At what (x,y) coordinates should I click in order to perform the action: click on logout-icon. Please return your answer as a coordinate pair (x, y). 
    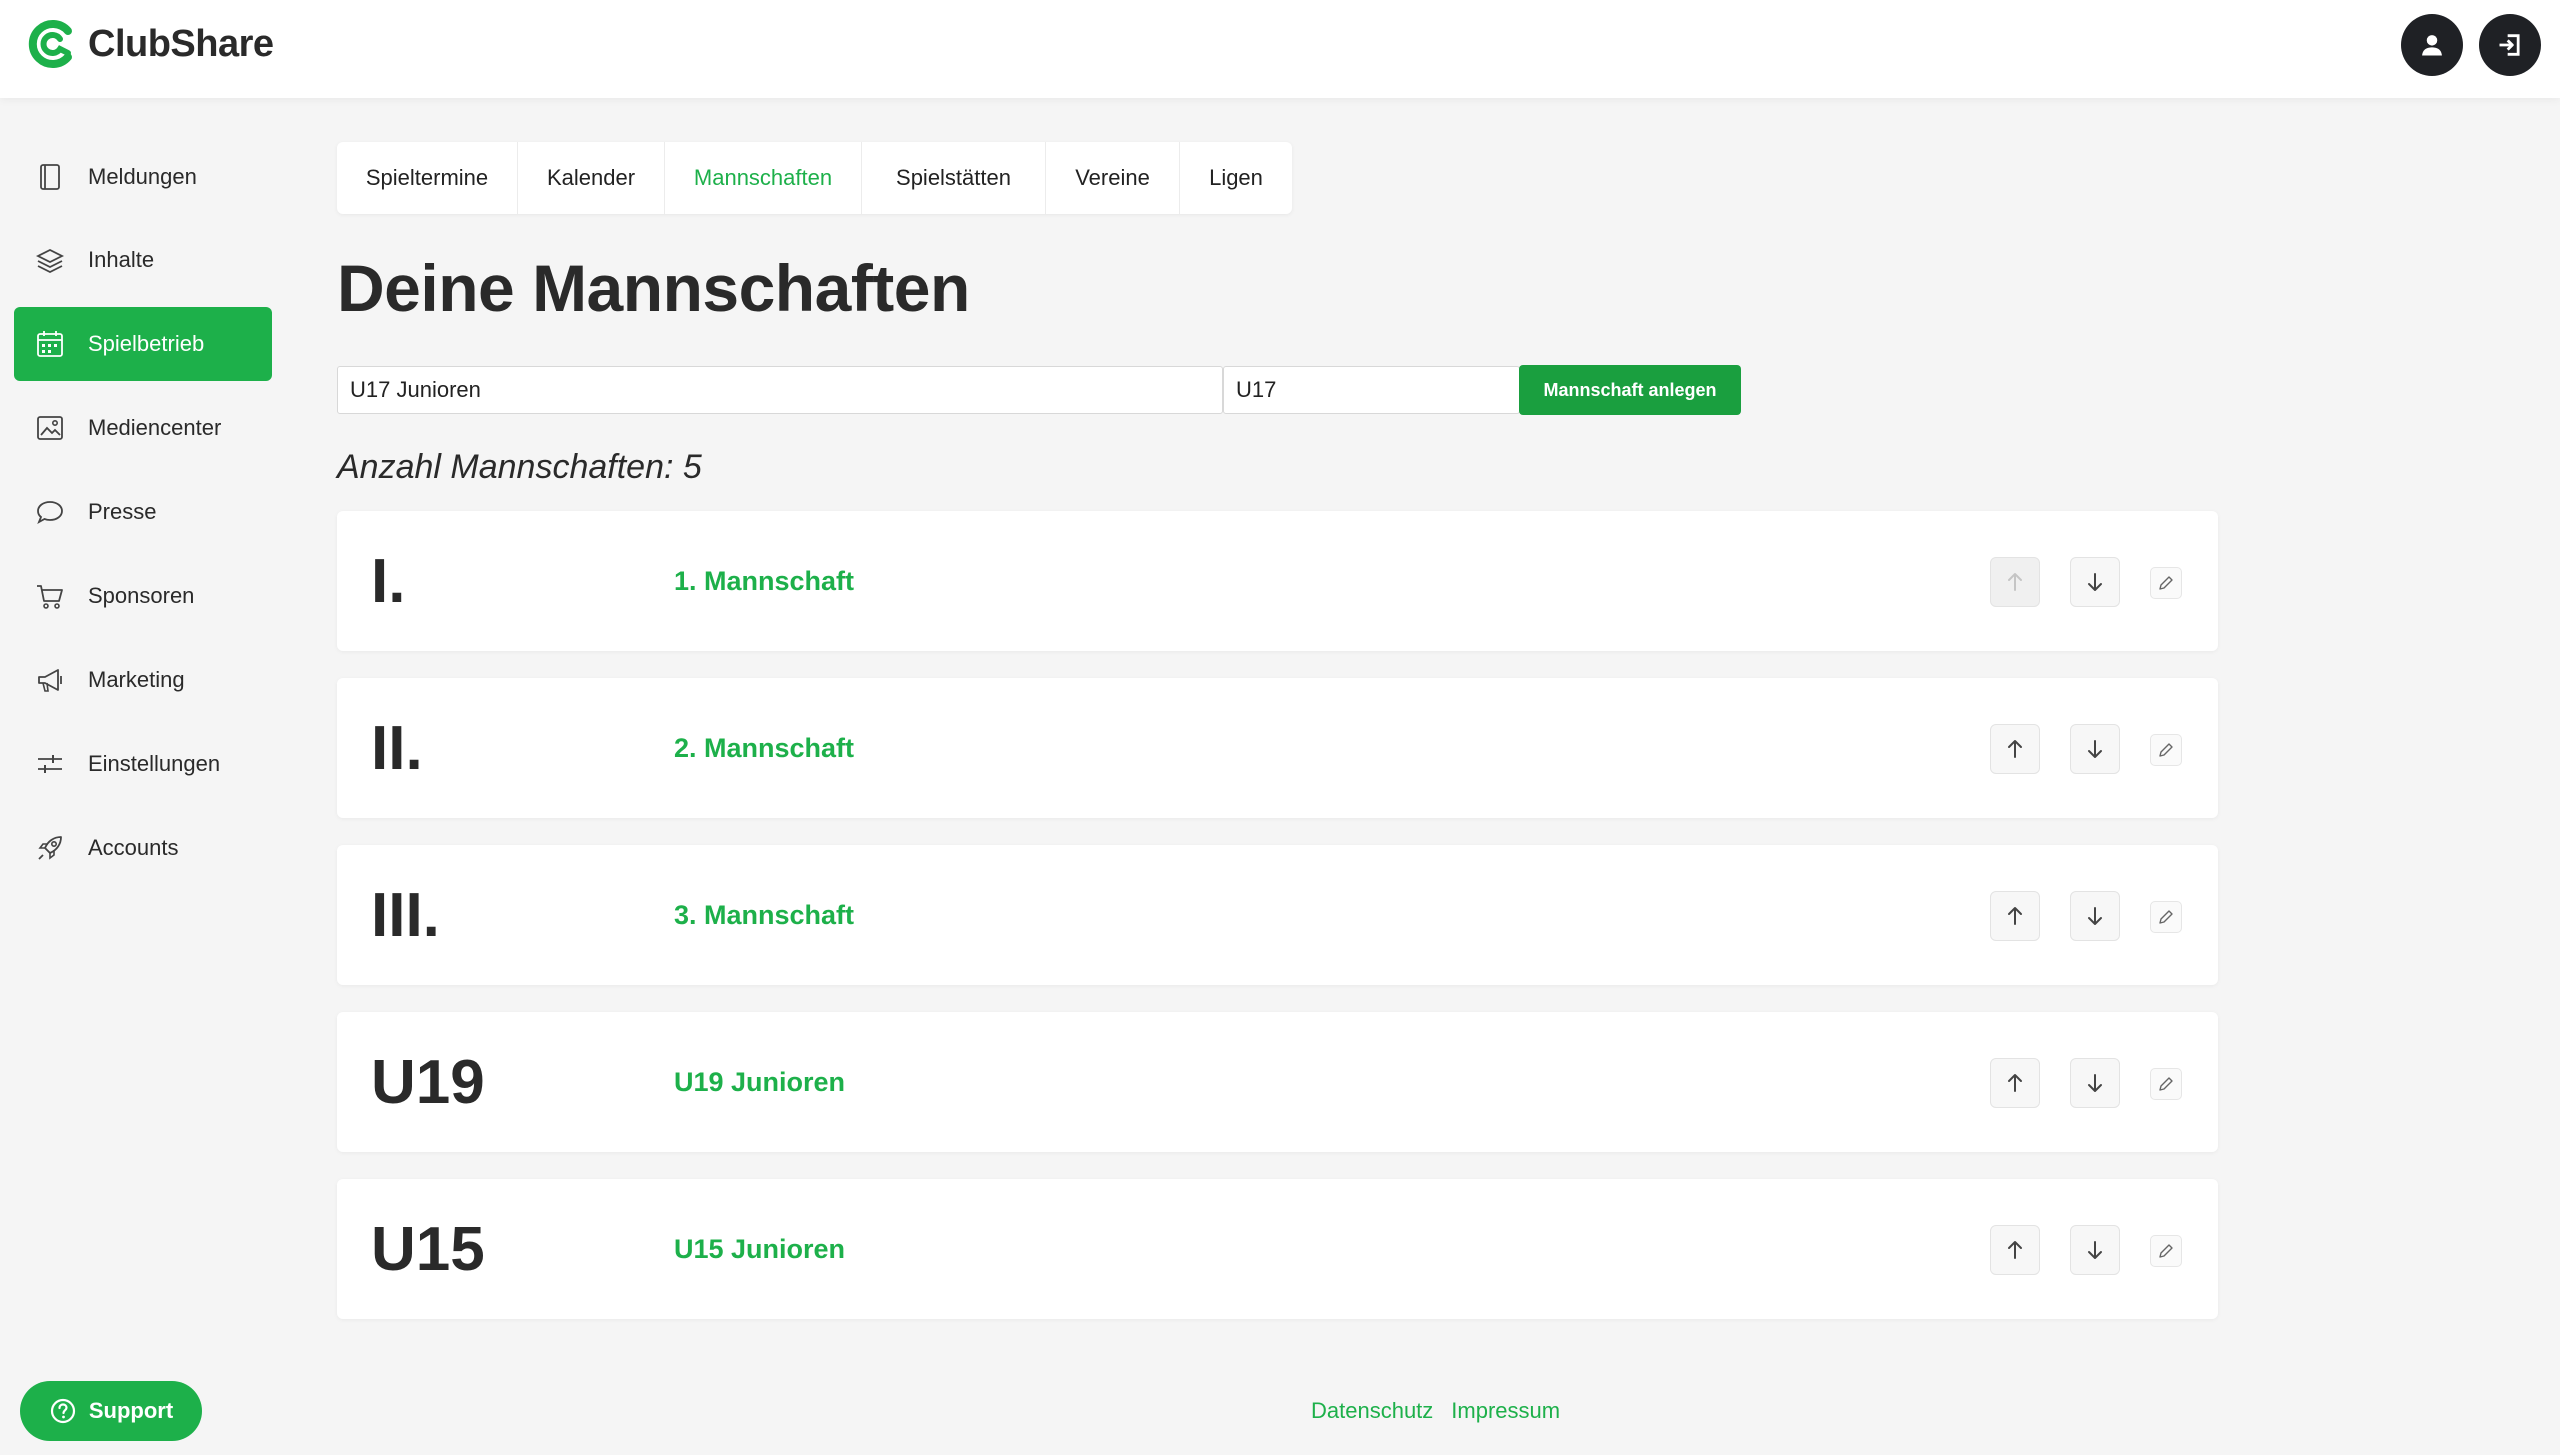
    Looking at the image, I should click on (2509, 45).